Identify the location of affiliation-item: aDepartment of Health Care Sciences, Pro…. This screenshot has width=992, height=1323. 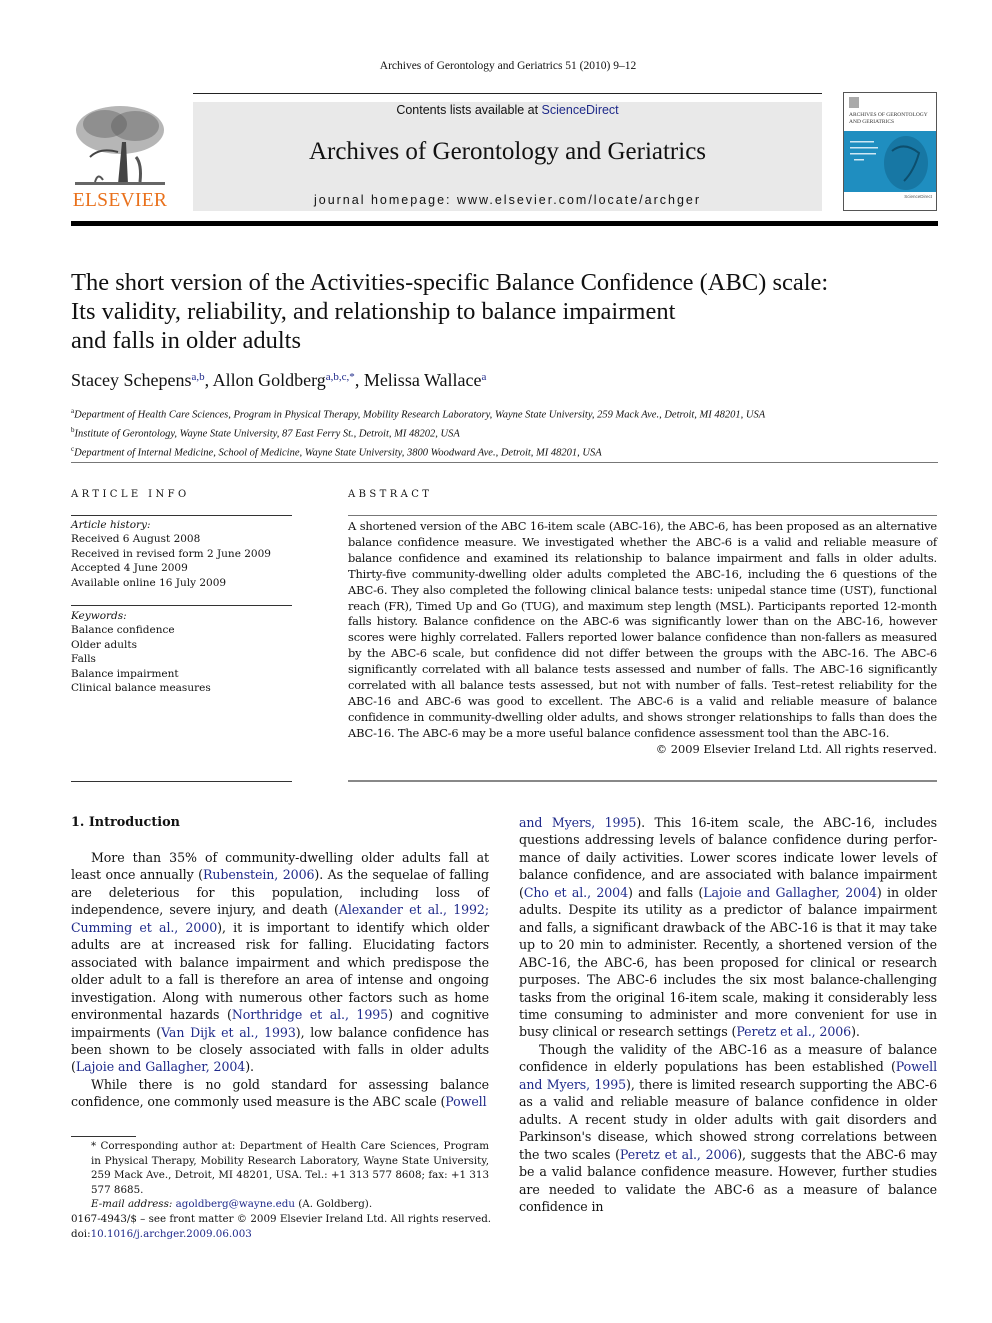
(418, 414).